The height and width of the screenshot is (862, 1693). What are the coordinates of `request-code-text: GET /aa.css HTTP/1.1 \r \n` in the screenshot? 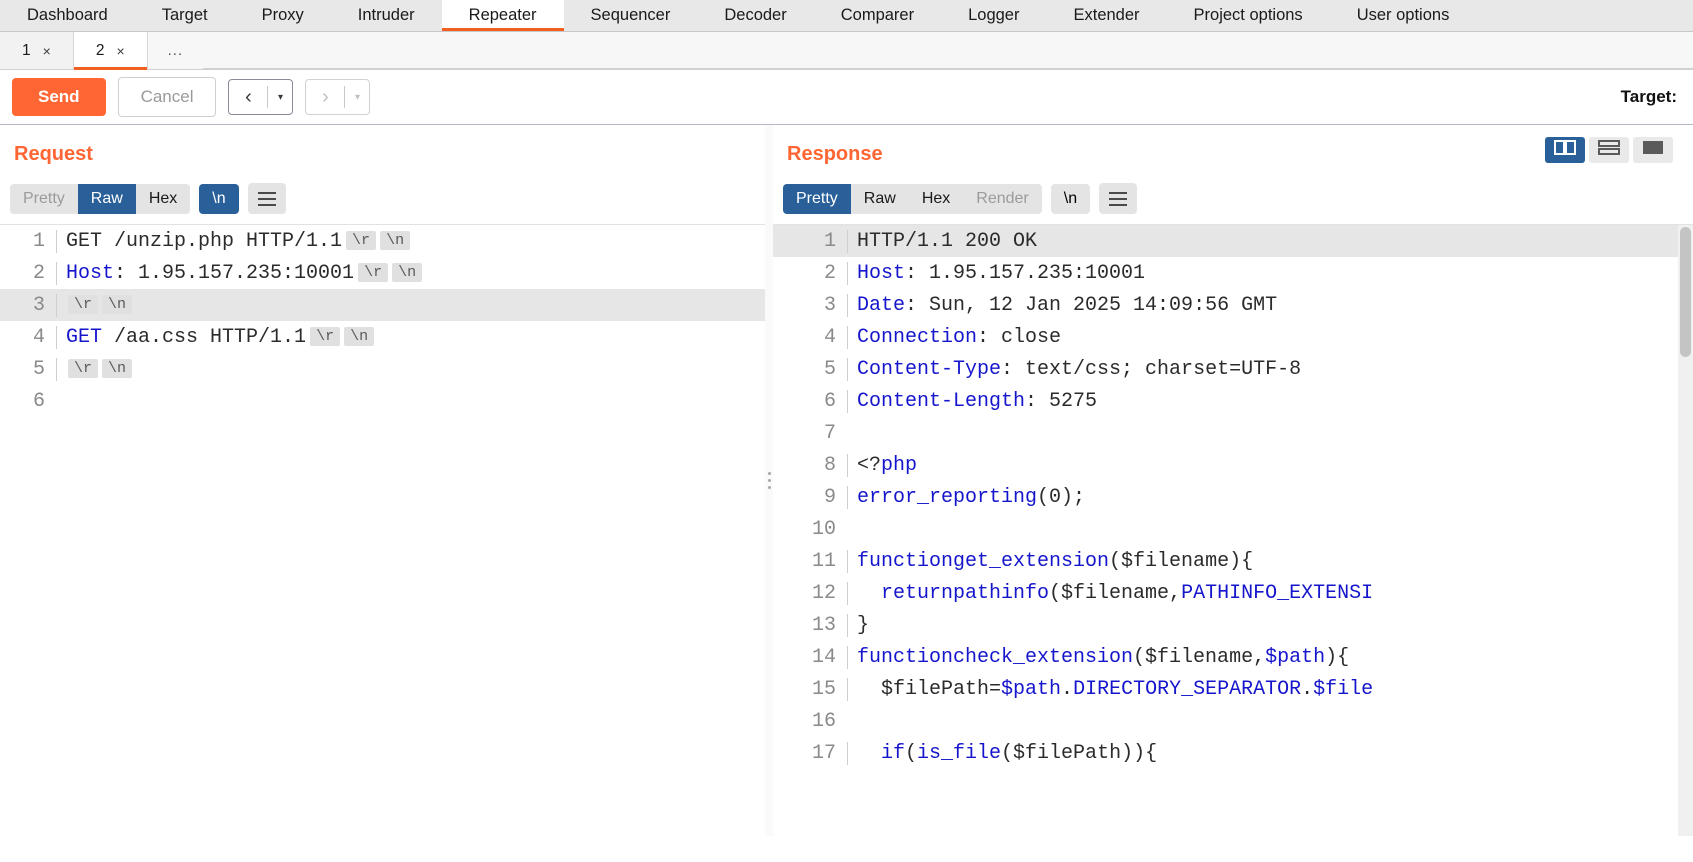 It's located at (410, 337).